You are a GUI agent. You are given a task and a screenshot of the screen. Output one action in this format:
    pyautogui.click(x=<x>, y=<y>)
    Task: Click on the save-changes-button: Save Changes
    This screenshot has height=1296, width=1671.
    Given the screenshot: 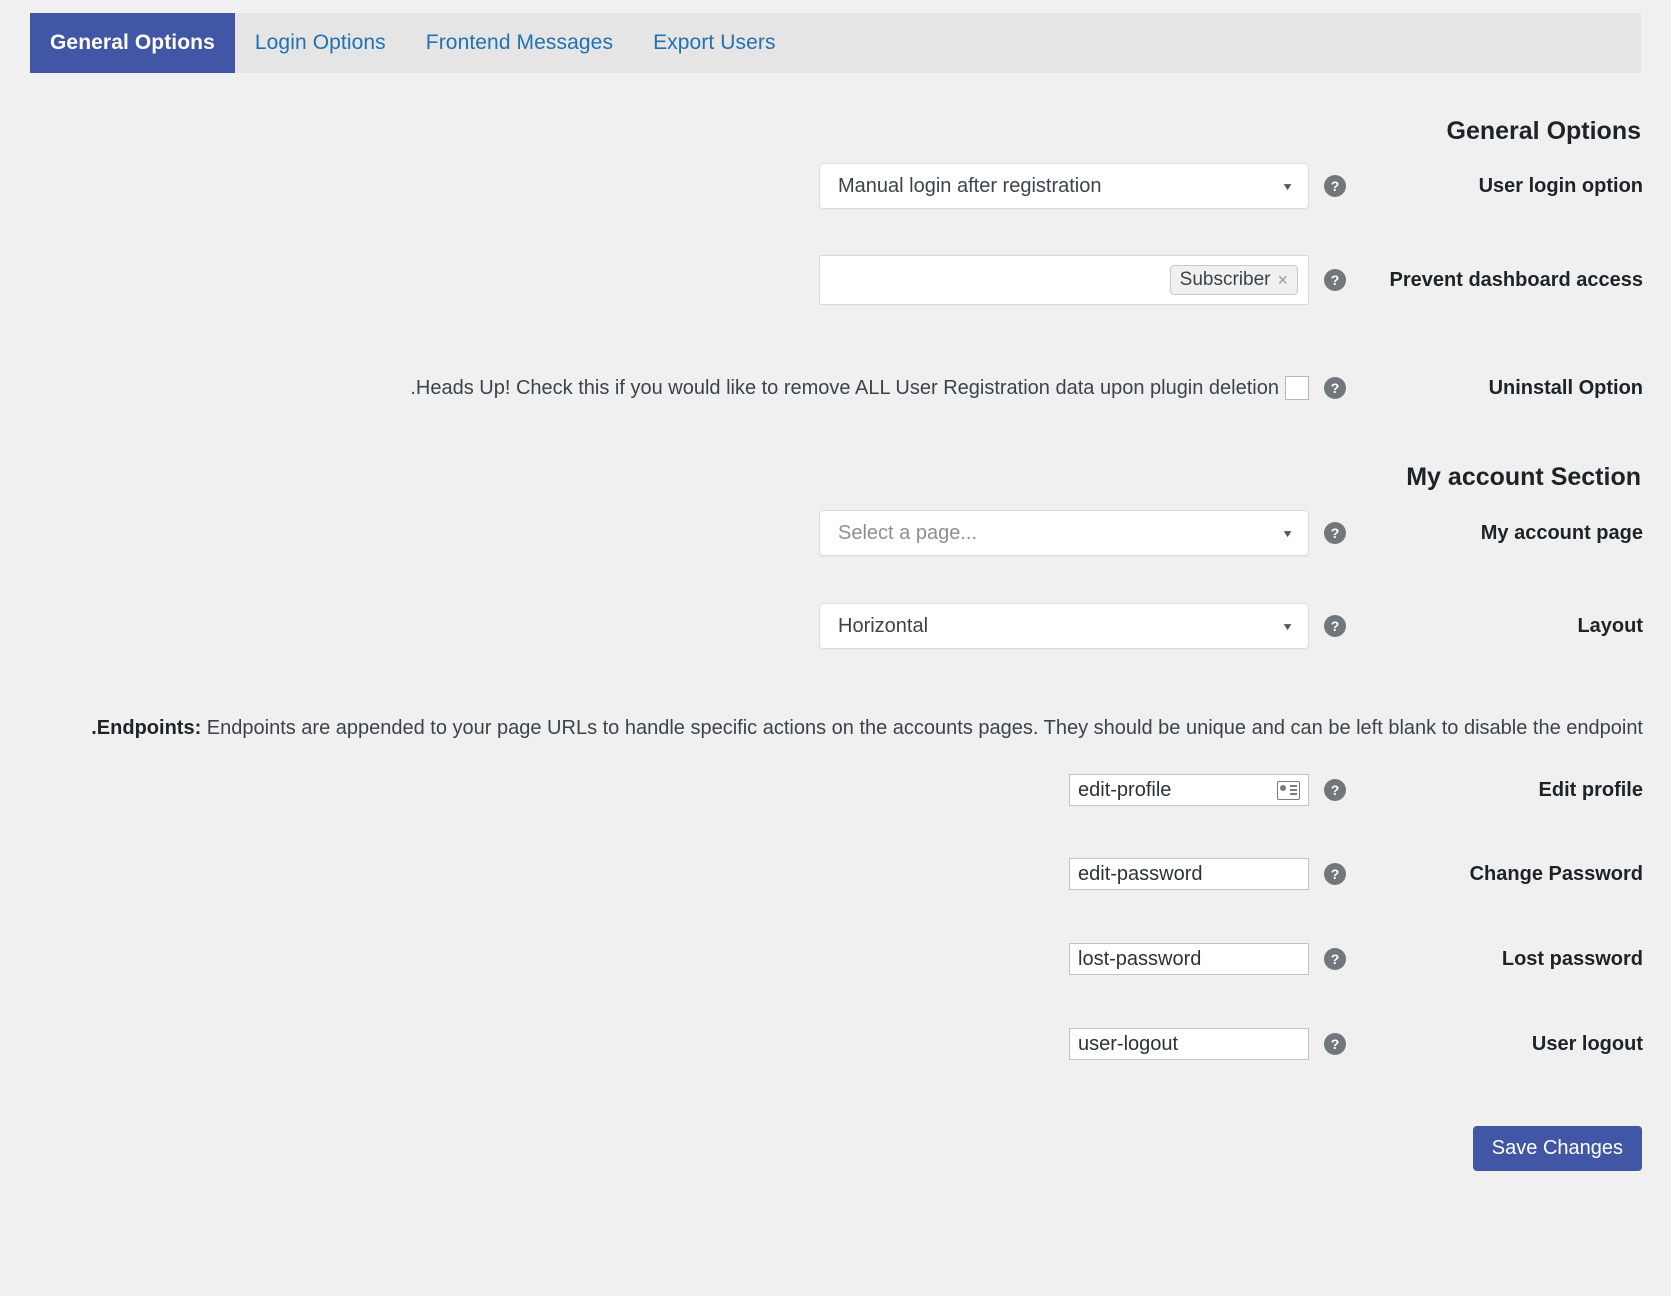 What is the action you would take?
    pyautogui.click(x=1557, y=1148)
    